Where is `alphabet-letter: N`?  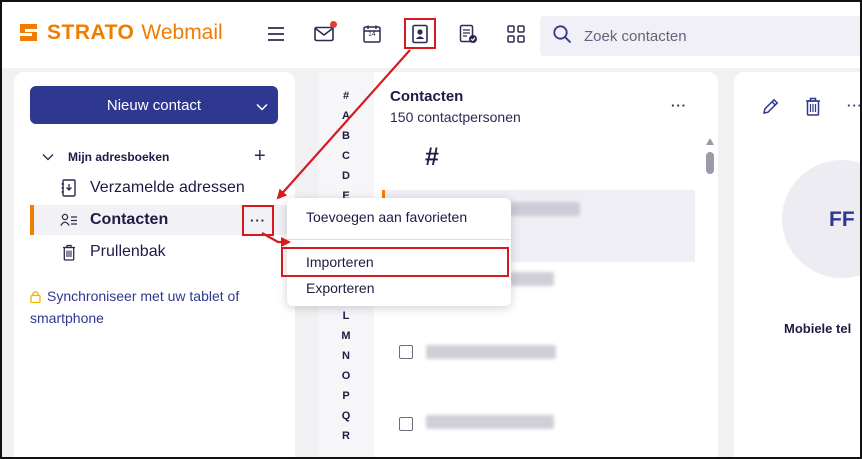 alphabet-letter: N is located at coordinates (346, 356).